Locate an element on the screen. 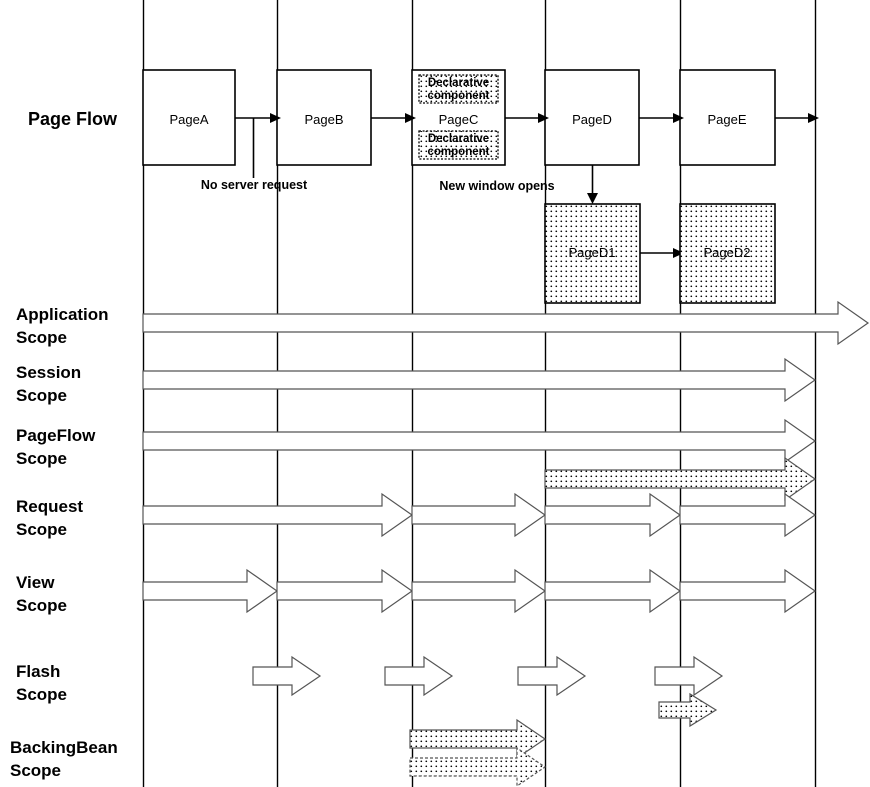 The height and width of the screenshot is (787, 870). flash-scope-arrow-popup is located at coordinates (688, 710).